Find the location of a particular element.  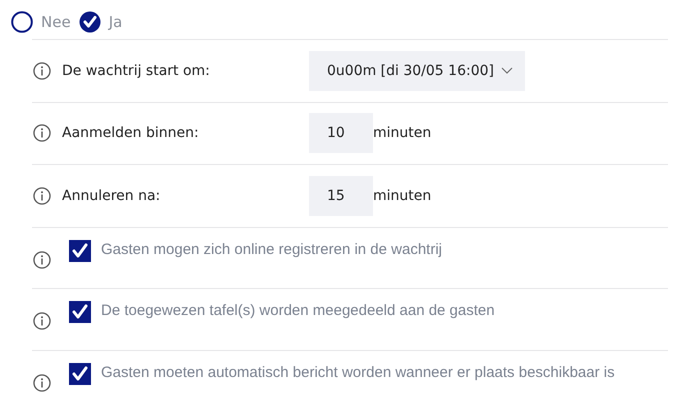

checkbox-label: De toegewezen tafel(s) worden meegedeeld aan de gasten is located at coordinates (298, 310).